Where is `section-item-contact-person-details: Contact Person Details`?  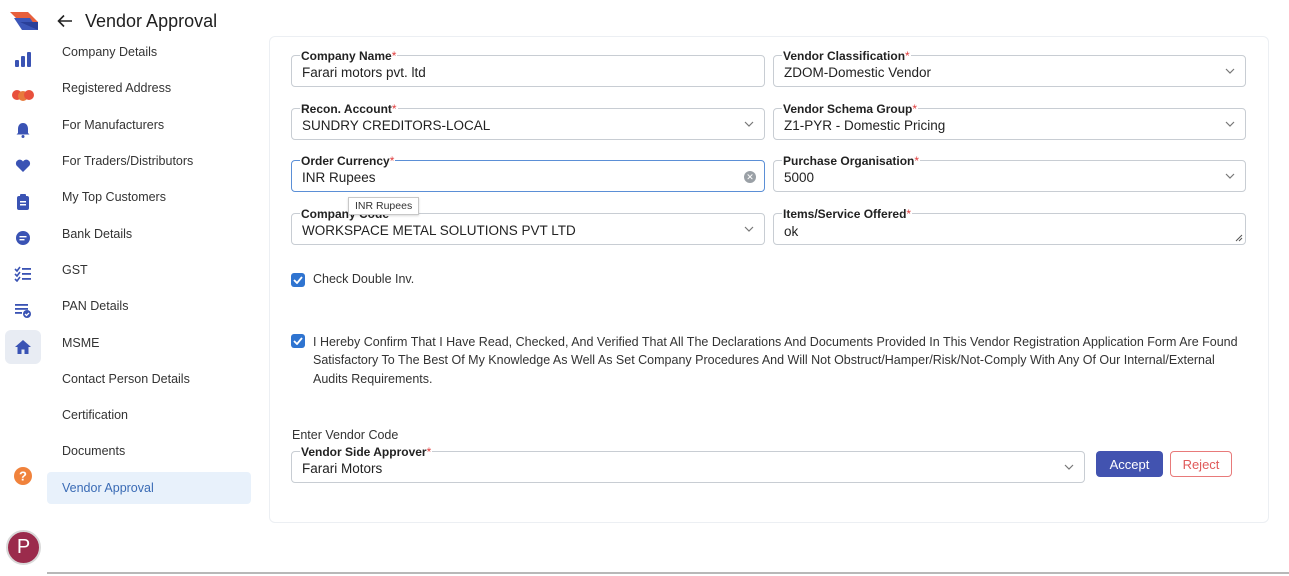 section-item-contact-person-details: Contact Person Details is located at coordinates (149, 379).